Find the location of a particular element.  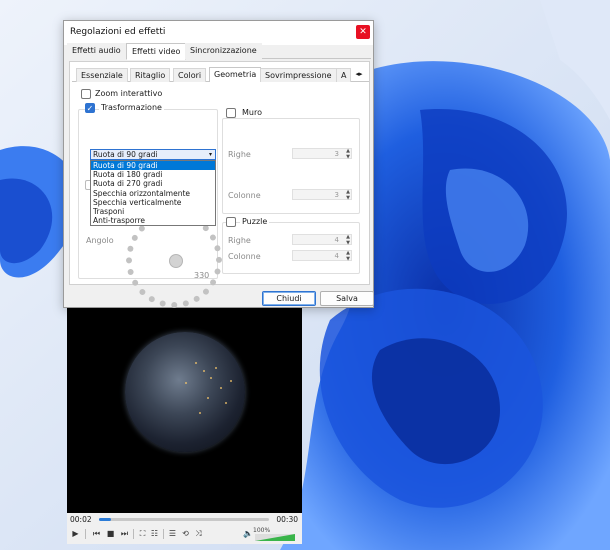

puzzle-rows-label: Righe is located at coordinates (239, 240).